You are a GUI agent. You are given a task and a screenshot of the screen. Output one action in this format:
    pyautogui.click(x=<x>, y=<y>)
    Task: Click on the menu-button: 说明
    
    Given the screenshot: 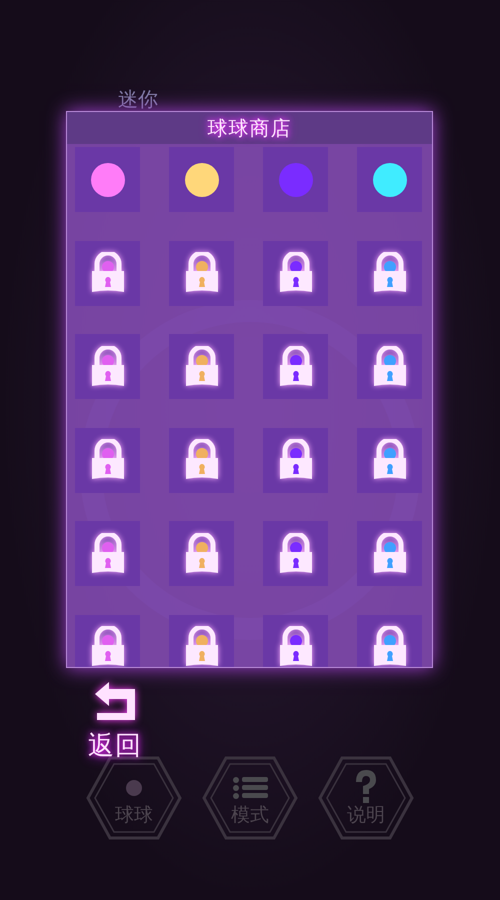 What is the action you would take?
    pyautogui.click(x=366, y=798)
    